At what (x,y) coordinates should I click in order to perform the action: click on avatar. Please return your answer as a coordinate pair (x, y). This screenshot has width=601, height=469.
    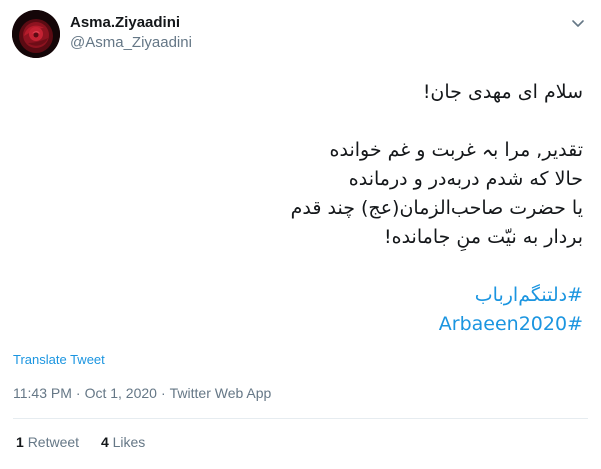
    Looking at the image, I should click on (36, 34).